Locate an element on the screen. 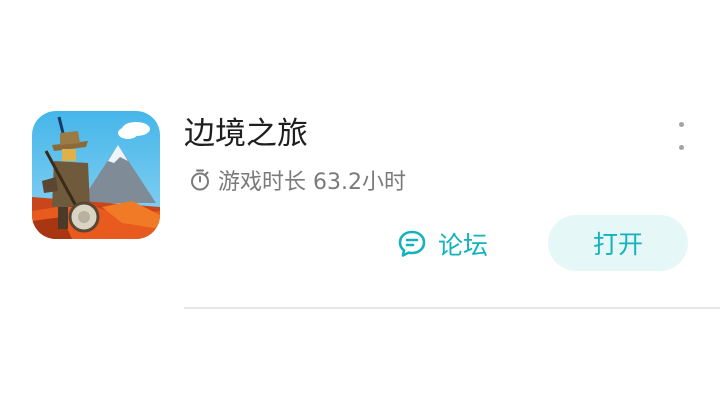 The width and height of the screenshot is (720, 404). game-title: 边境之旅 is located at coordinates (246, 134).